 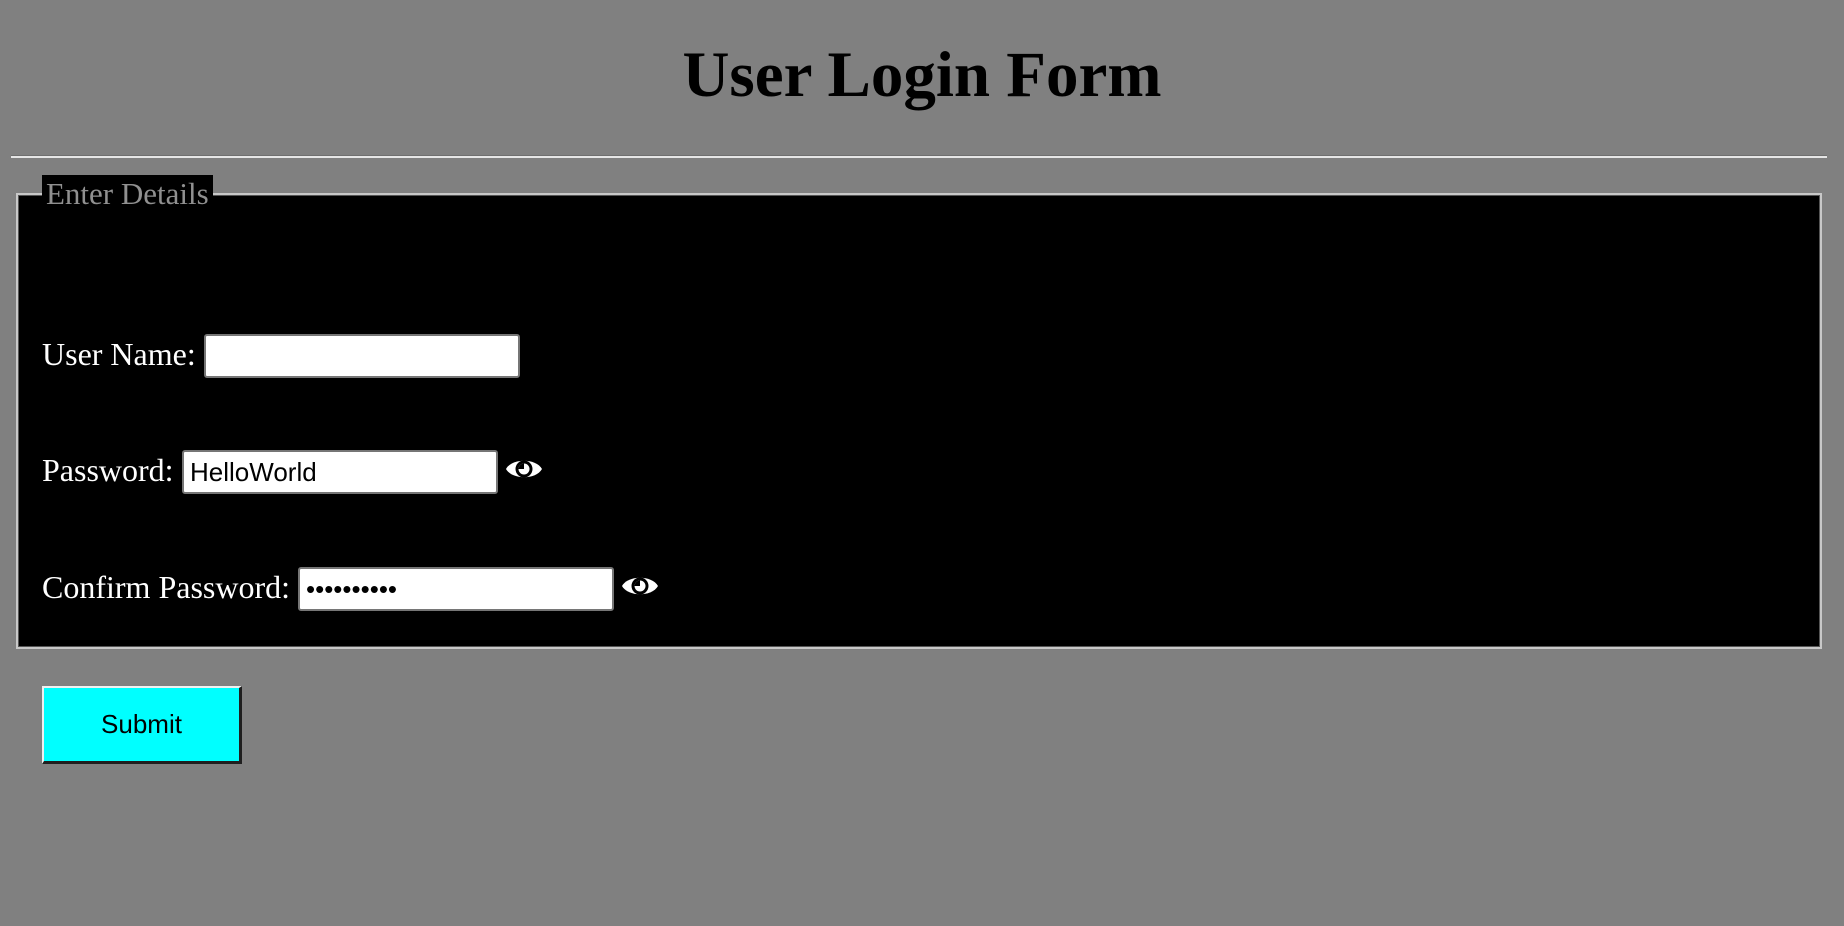 I want to click on page-title: User Login Form, so click(x=922, y=75).